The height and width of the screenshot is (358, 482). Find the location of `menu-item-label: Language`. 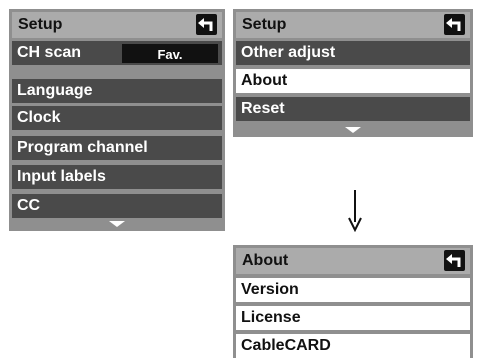

menu-item-label: Language is located at coordinates (55, 90).